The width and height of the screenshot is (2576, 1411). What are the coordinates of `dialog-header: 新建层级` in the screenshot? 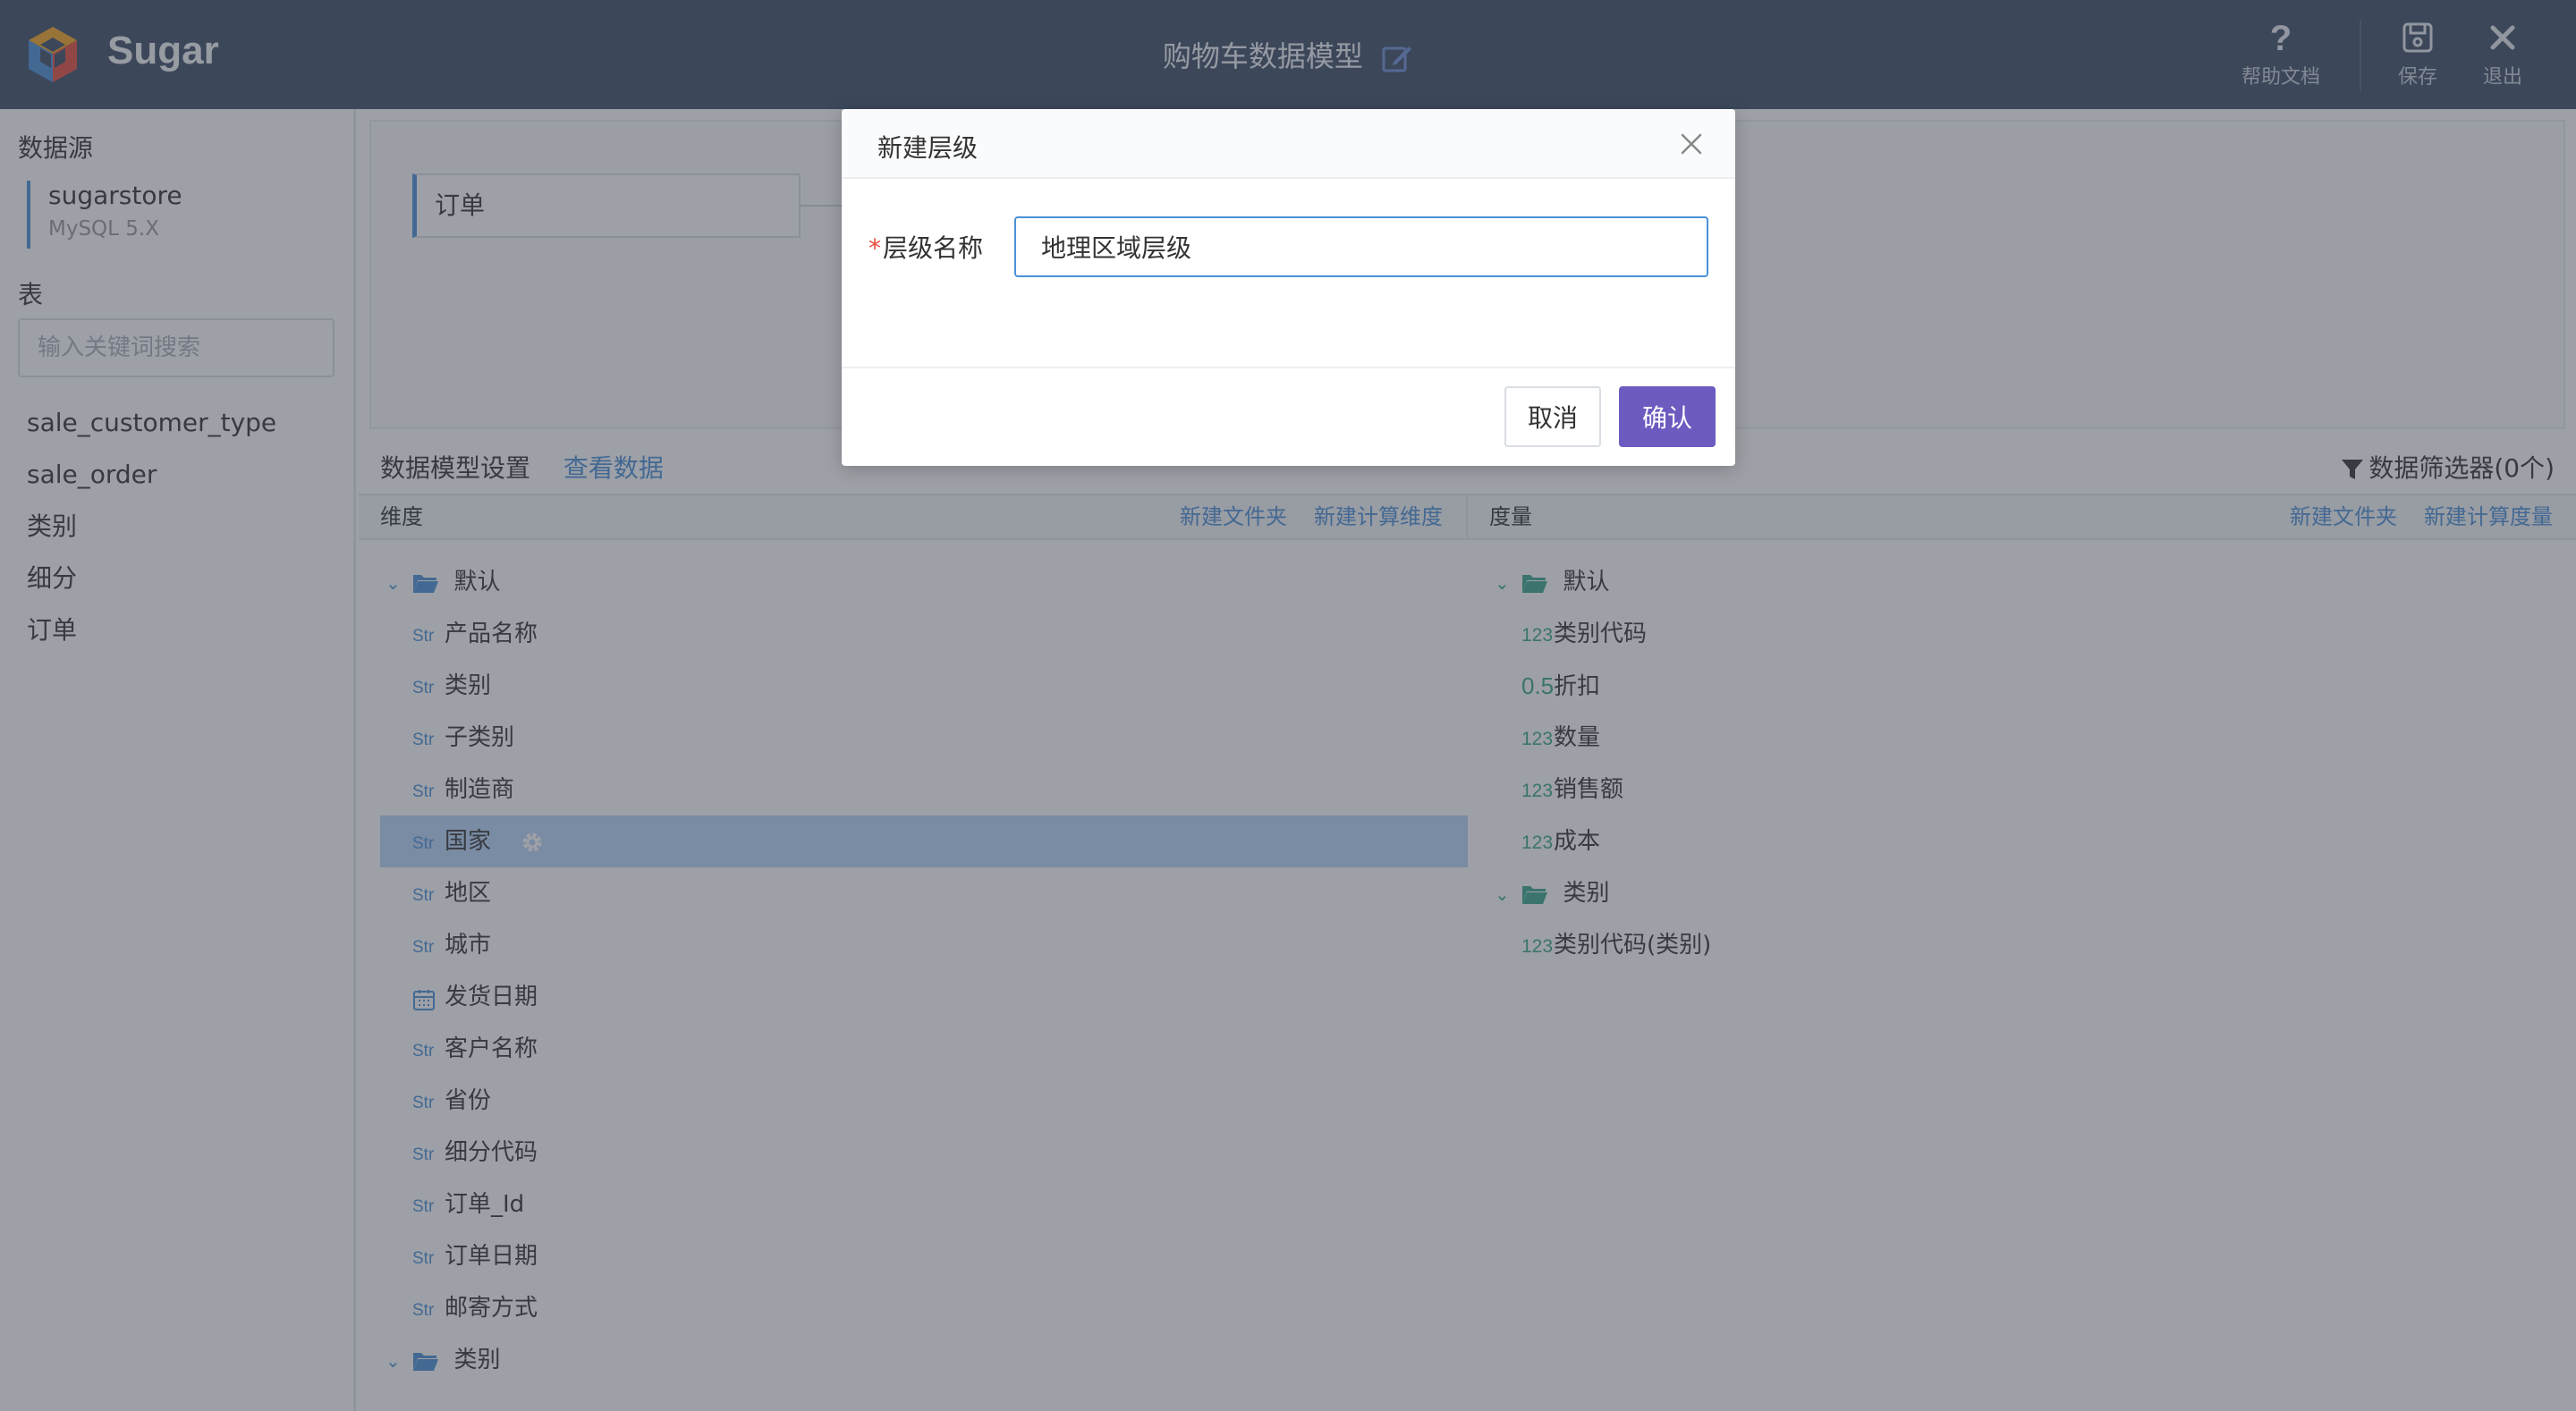 It's located at (1288, 144).